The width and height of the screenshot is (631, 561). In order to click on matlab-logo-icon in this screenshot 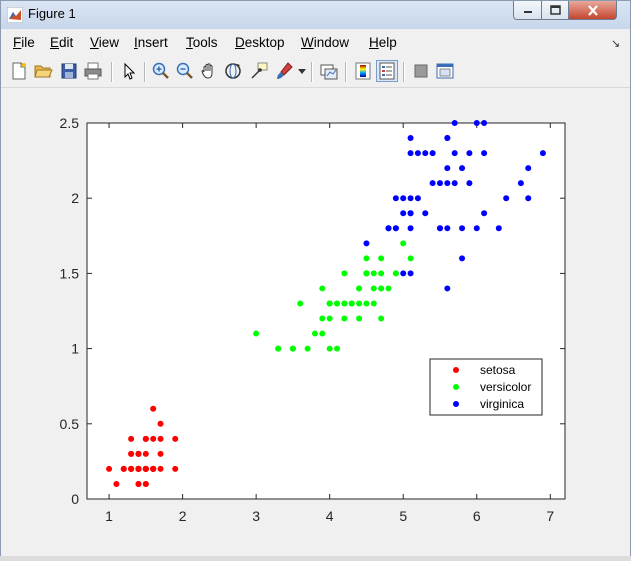, I will do `click(15, 15)`.